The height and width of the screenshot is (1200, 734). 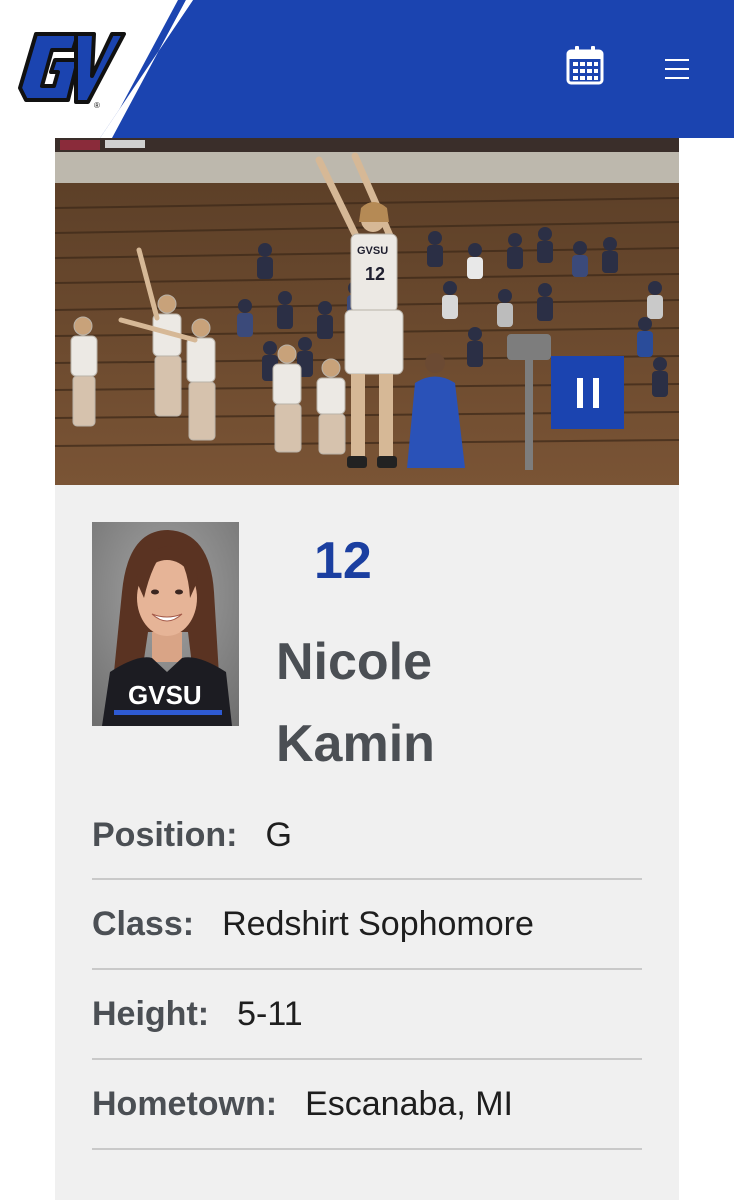 I want to click on bio-row-position: Position: G, so click(x=367, y=836).